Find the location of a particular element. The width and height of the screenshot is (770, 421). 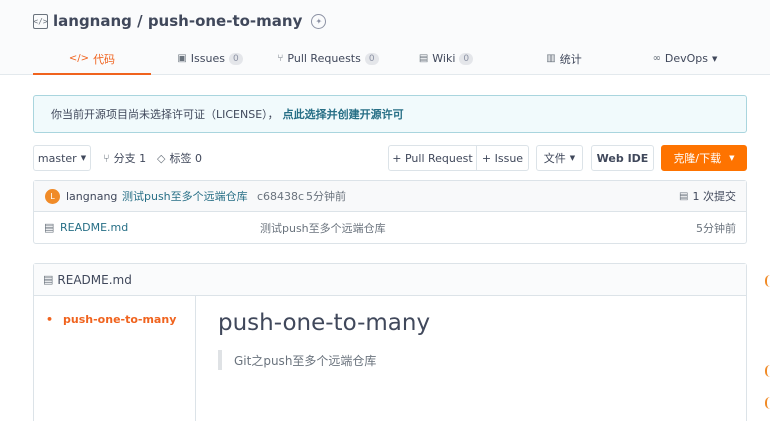

tab-label: 统计 is located at coordinates (570, 59).